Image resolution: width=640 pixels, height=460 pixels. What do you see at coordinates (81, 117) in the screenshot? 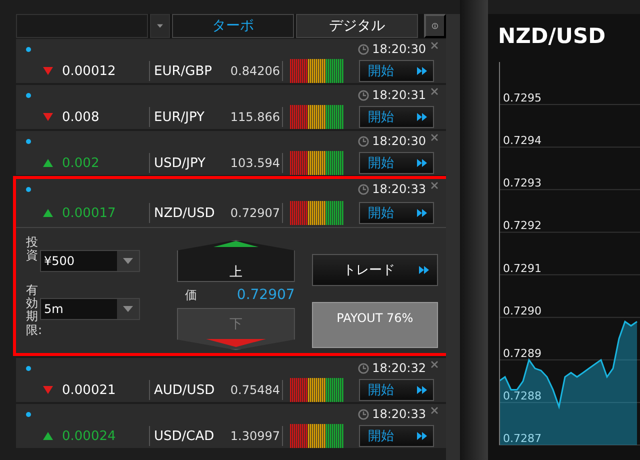
I see `price-change: 0.008` at bounding box center [81, 117].